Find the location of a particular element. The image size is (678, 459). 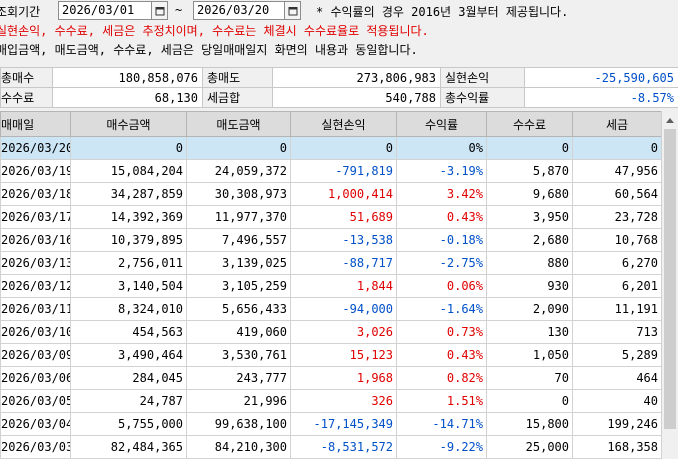

header-sell-amount: 매도금액 is located at coordinates (239, 124).